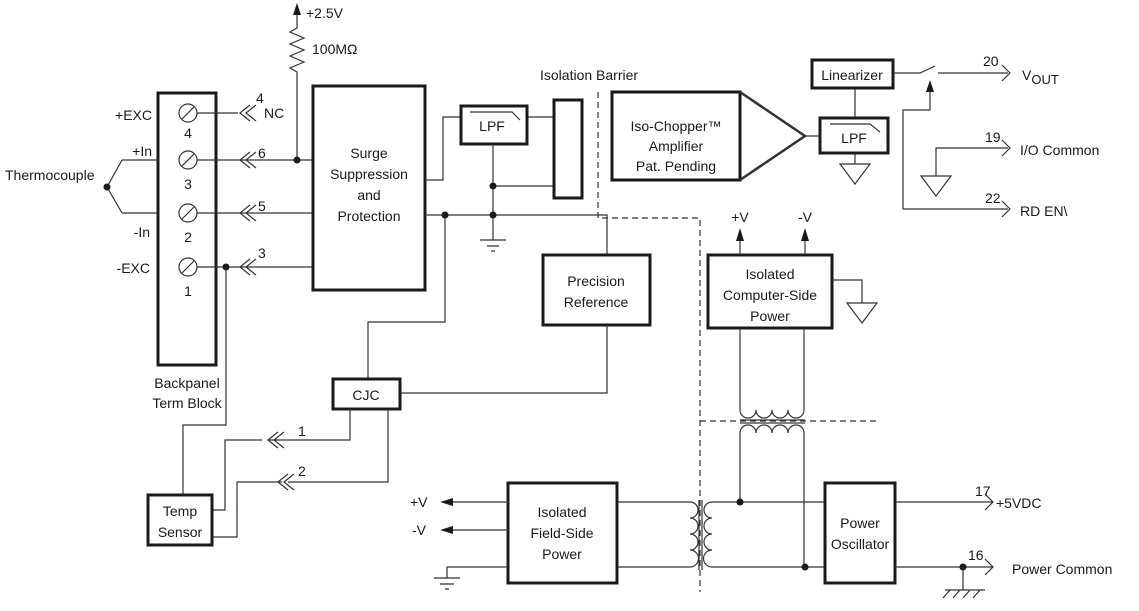 The image size is (1139, 611). I want to click on block-label: Linearizer, so click(852, 75).